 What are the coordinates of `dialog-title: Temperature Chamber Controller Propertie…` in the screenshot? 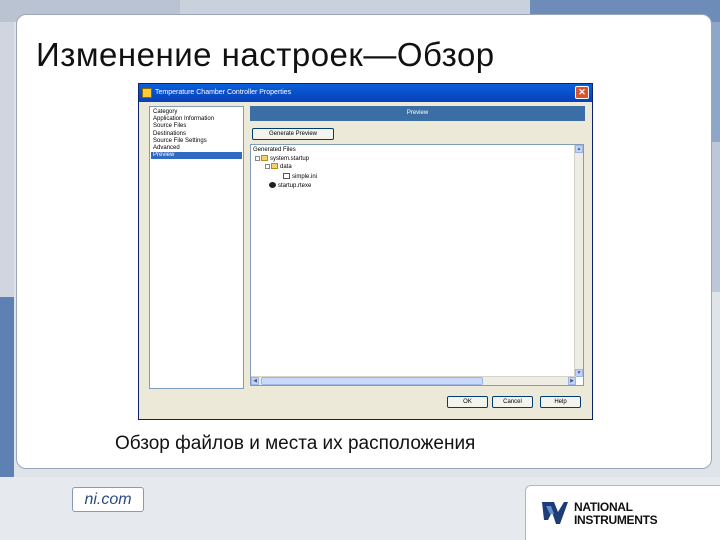 It's located at (223, 92).